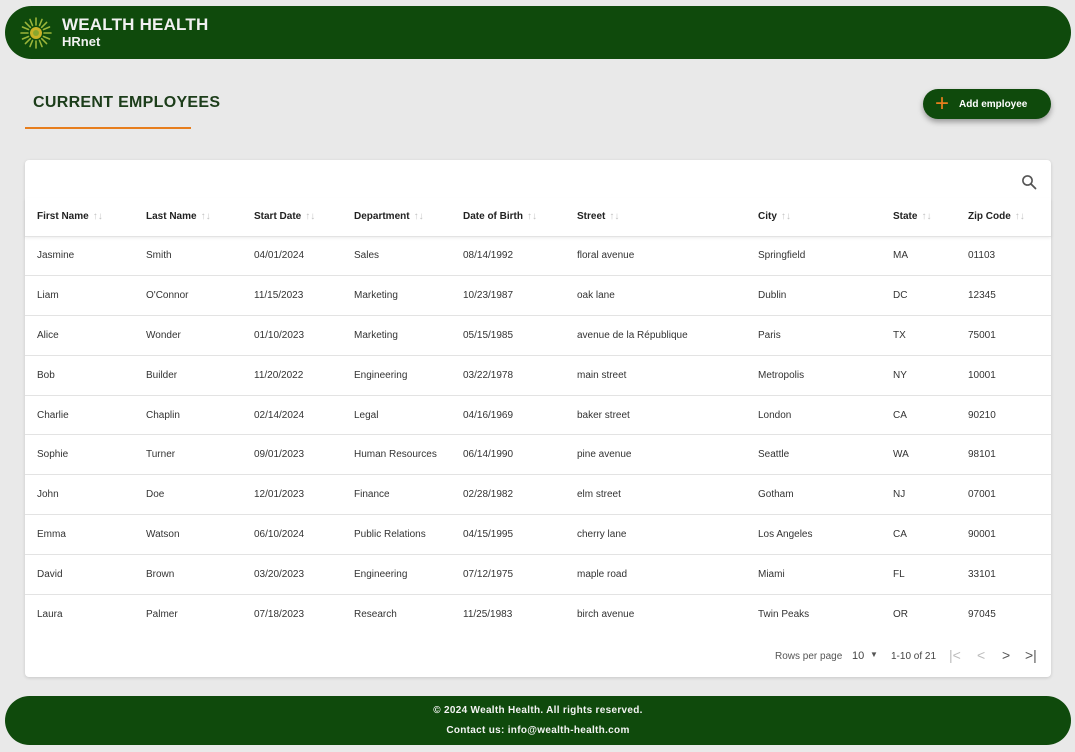 The width and height of the screenshot is (1075, 752). What do you see at coordinates (396, 613) in the screenshot?
I see `table-cell: Research` at bounding box center [396, 613].